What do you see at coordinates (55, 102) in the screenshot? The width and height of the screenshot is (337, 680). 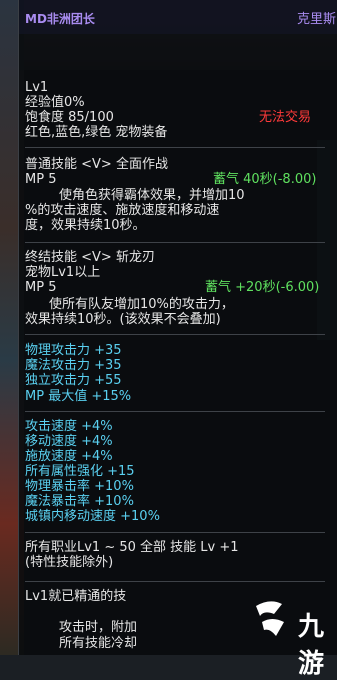 I see `item-exp: 经验值0%` at bounding box center [55, 102].